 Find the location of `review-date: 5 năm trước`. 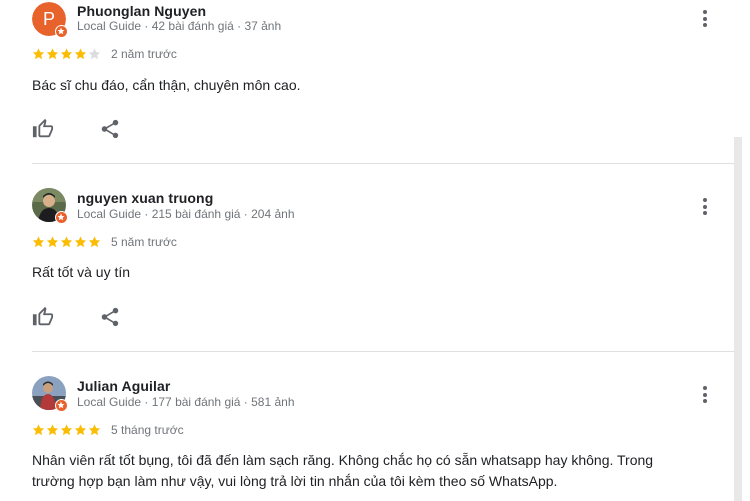

review-date: 5 năm trước is located at coordinates (144, 242).